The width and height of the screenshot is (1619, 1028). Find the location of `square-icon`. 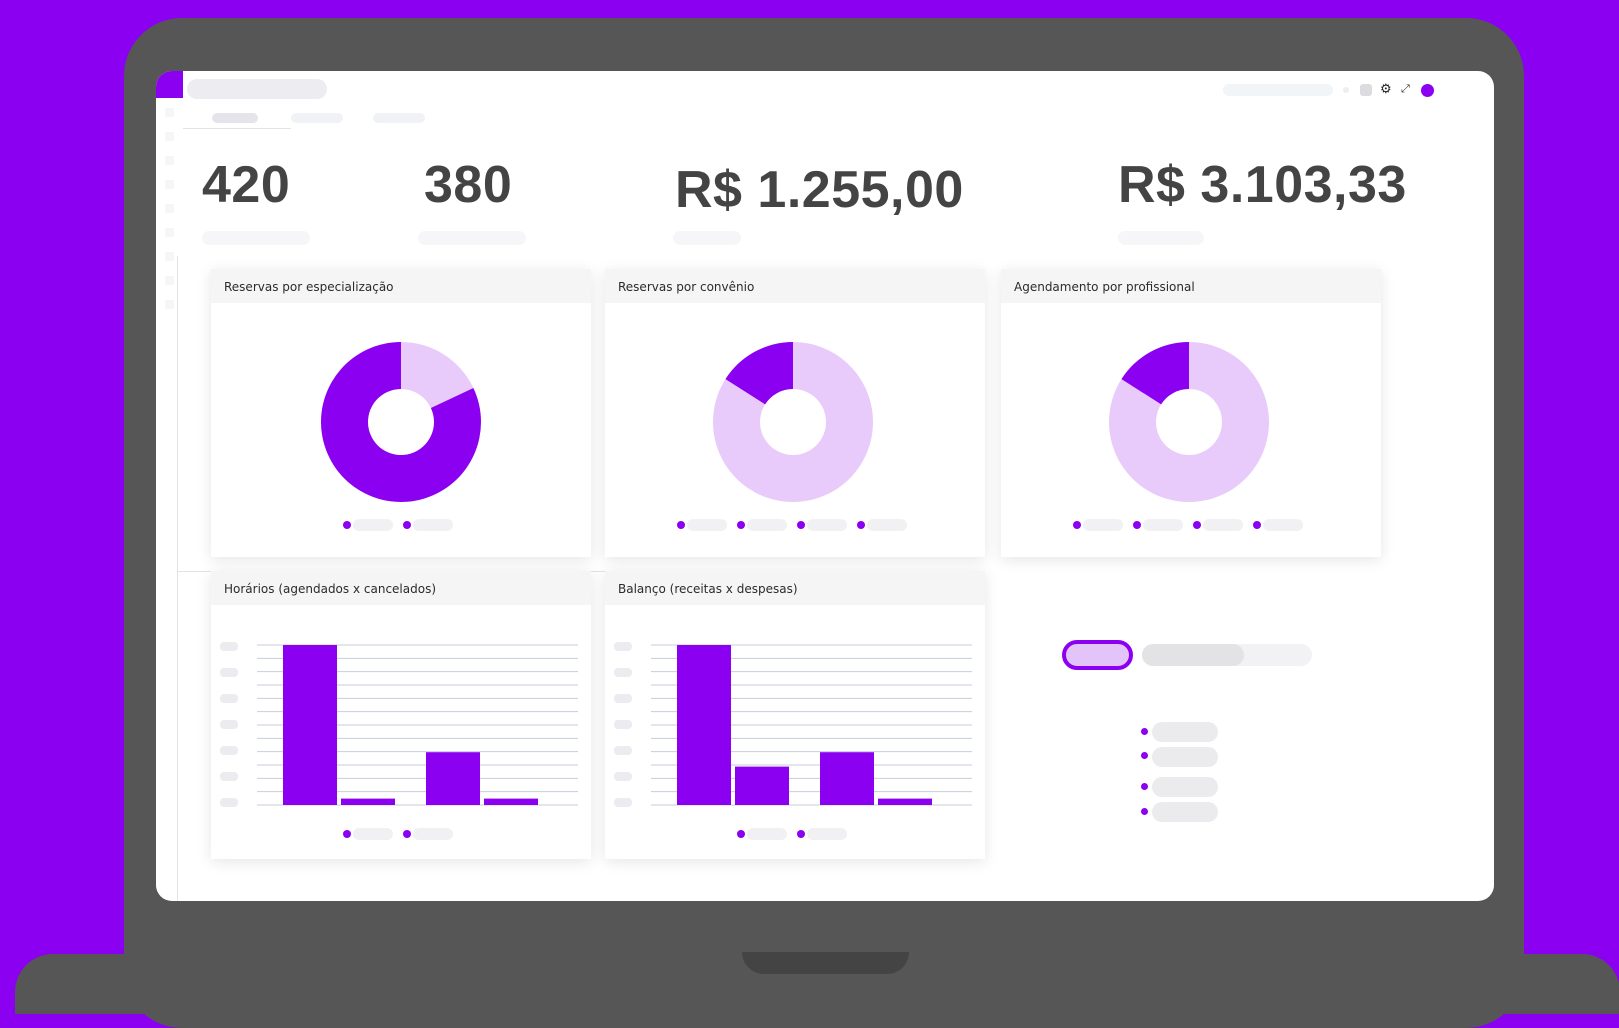

square-icon is located at coordinates (1366, 90).